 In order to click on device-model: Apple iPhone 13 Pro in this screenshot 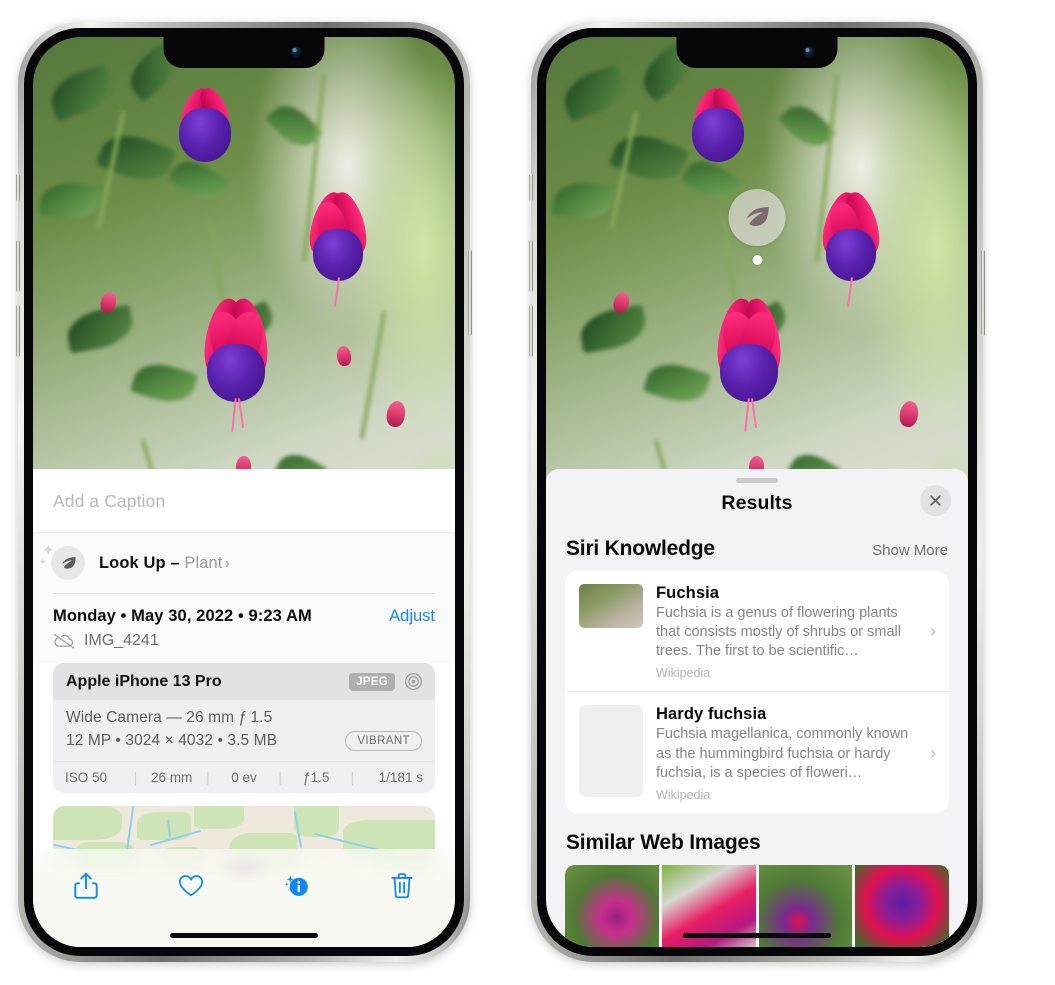, I will do `click(144, 681)`.